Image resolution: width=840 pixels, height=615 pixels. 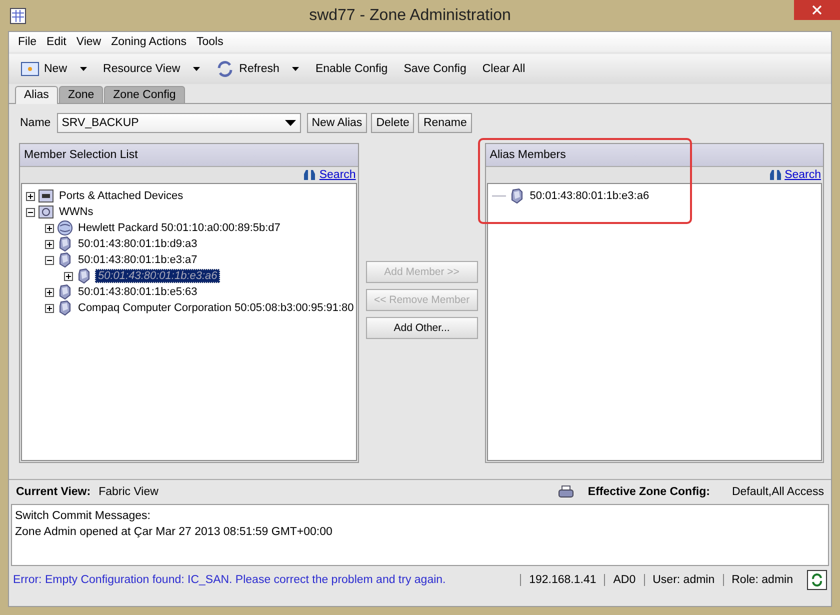 What do you see at coordinates (144, 94) in the screenshot?
I see `tab: Zone Config` at bounding box center [144, 94].